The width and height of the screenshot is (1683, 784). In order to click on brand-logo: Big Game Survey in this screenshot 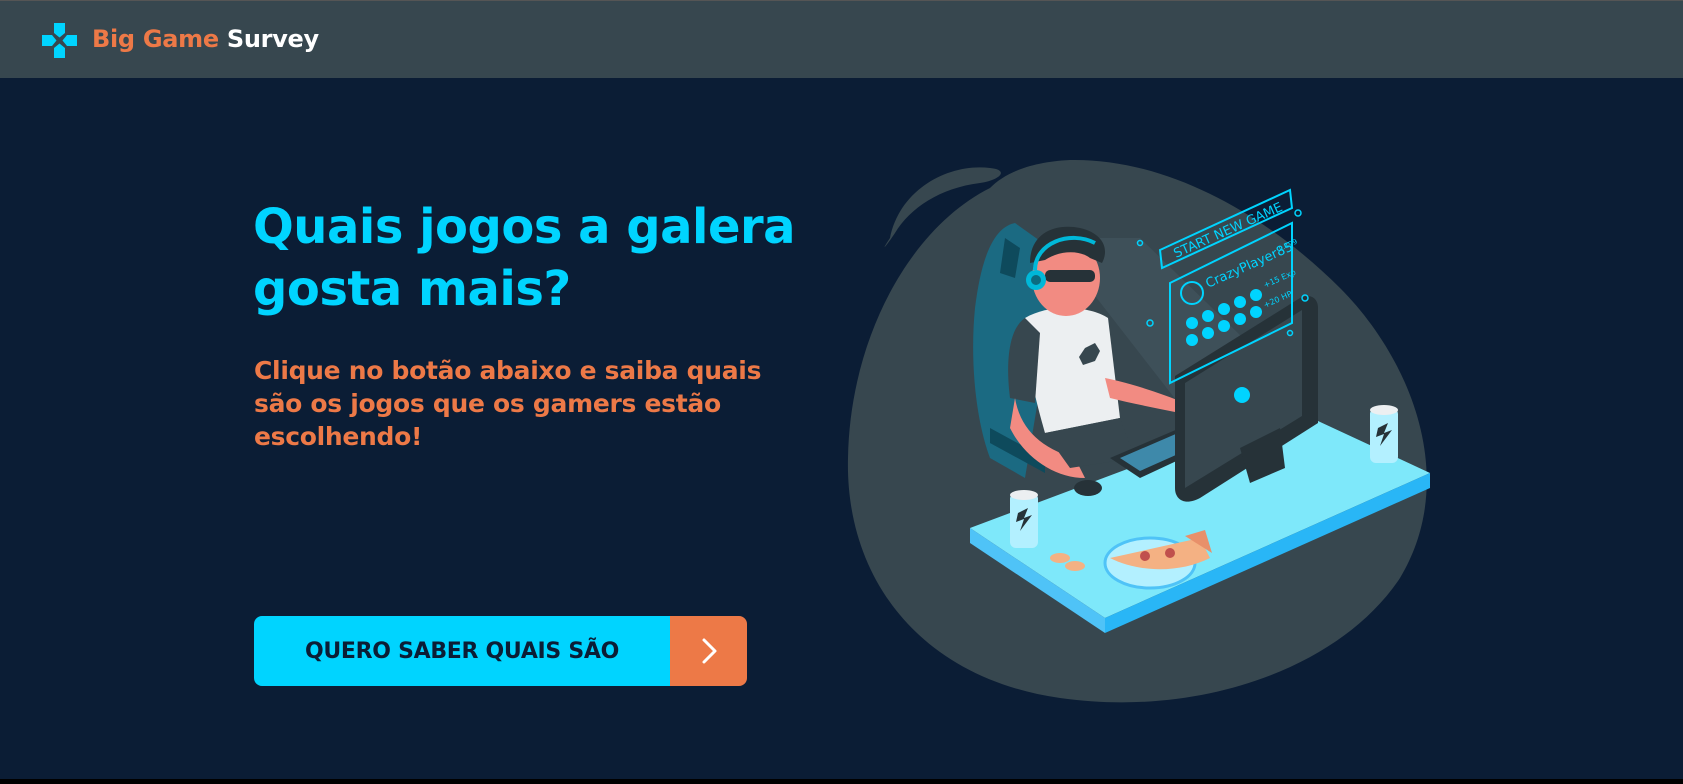, I will do `click(205, 39)`.